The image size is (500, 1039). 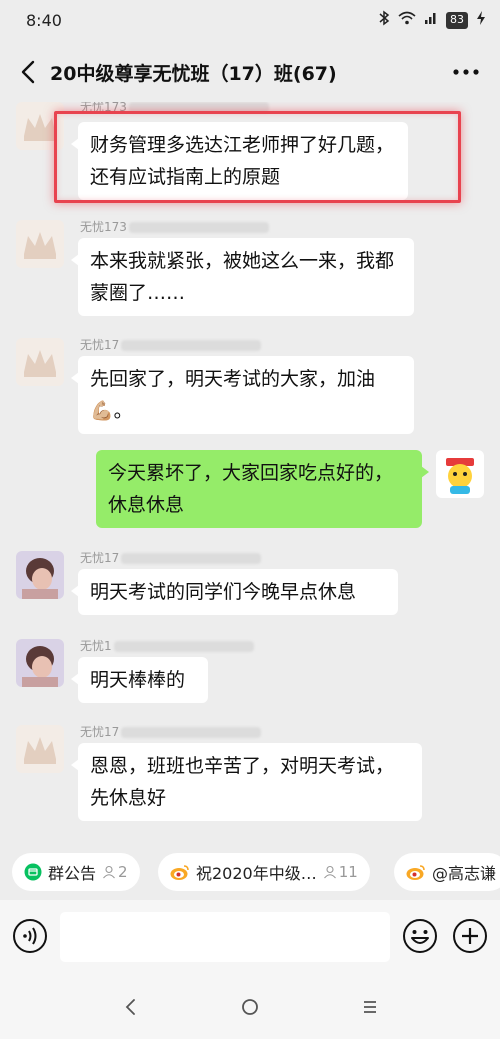 I want to click on pinned-topic-chip: 祝2020年中级… 11, so click(x=264, y=872).